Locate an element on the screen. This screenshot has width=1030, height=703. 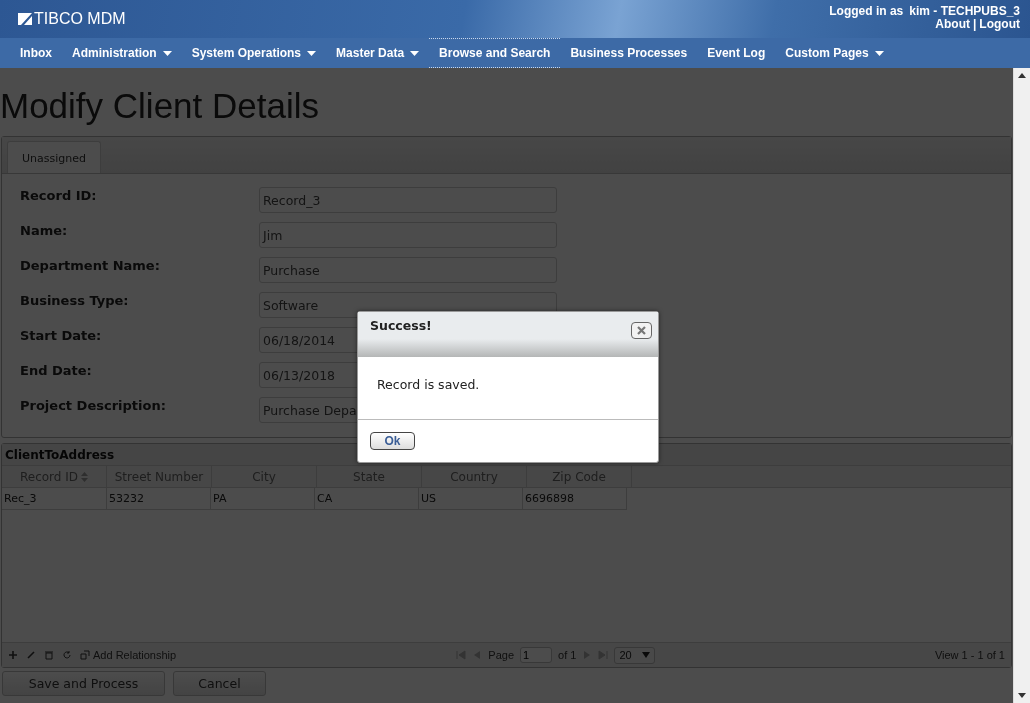
field-label: Department Name: is located at coordinates (90, 266).